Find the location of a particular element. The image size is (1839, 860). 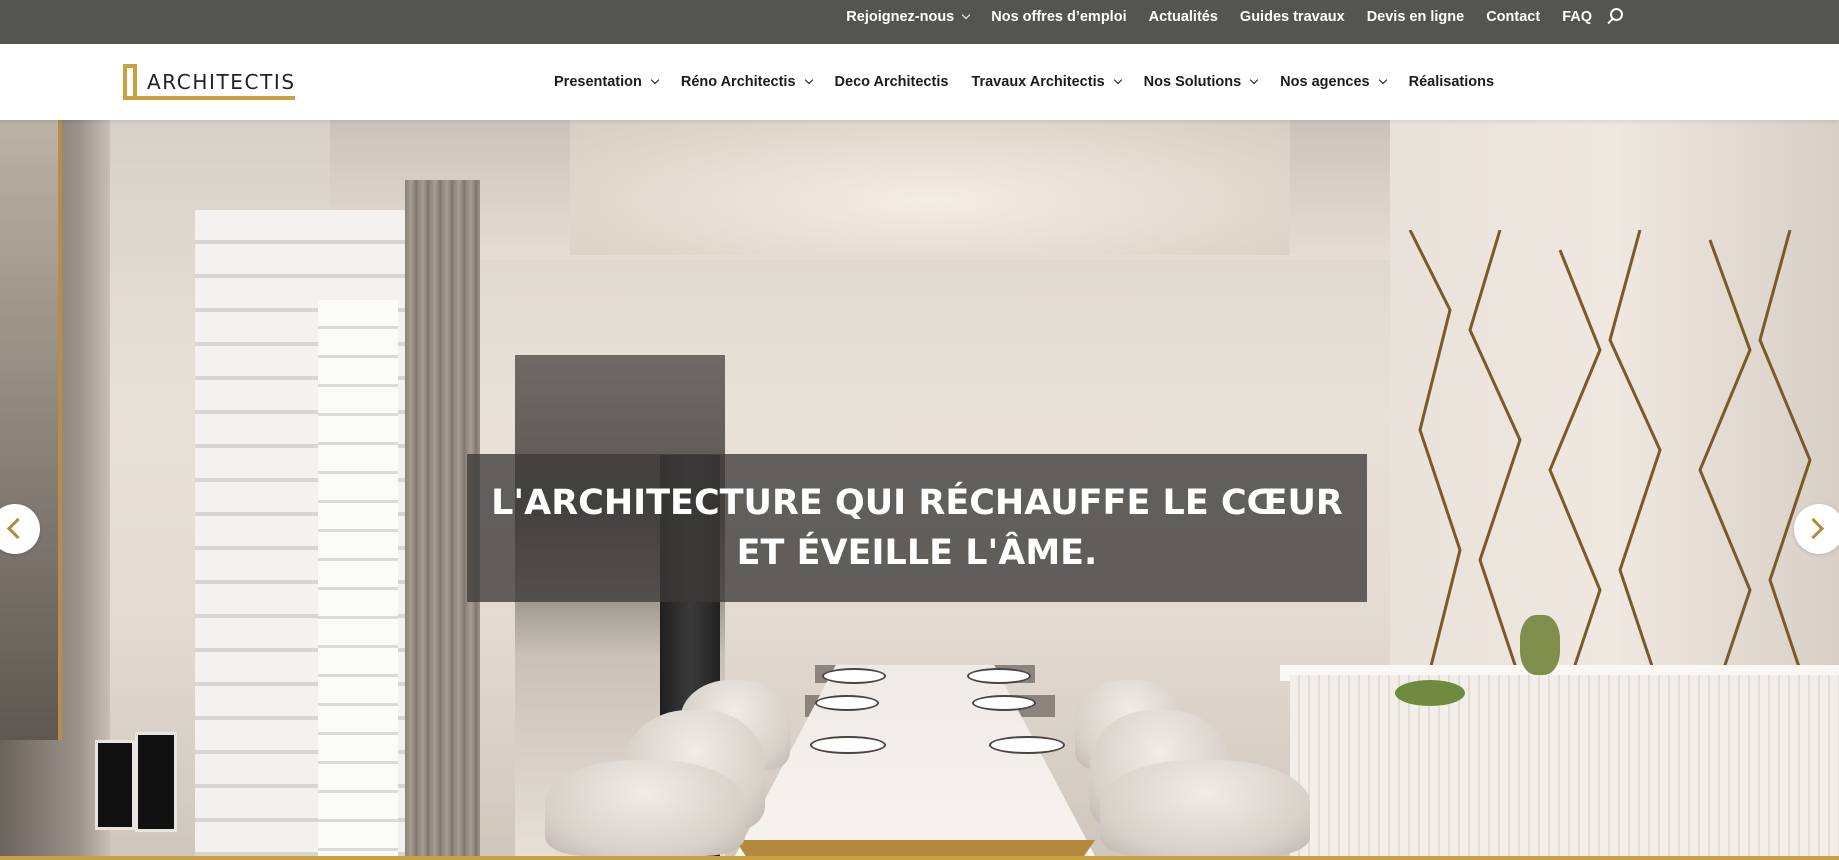

nav-travaux-architectis: Travaux Architectis is located at coordinates (1046, 82).